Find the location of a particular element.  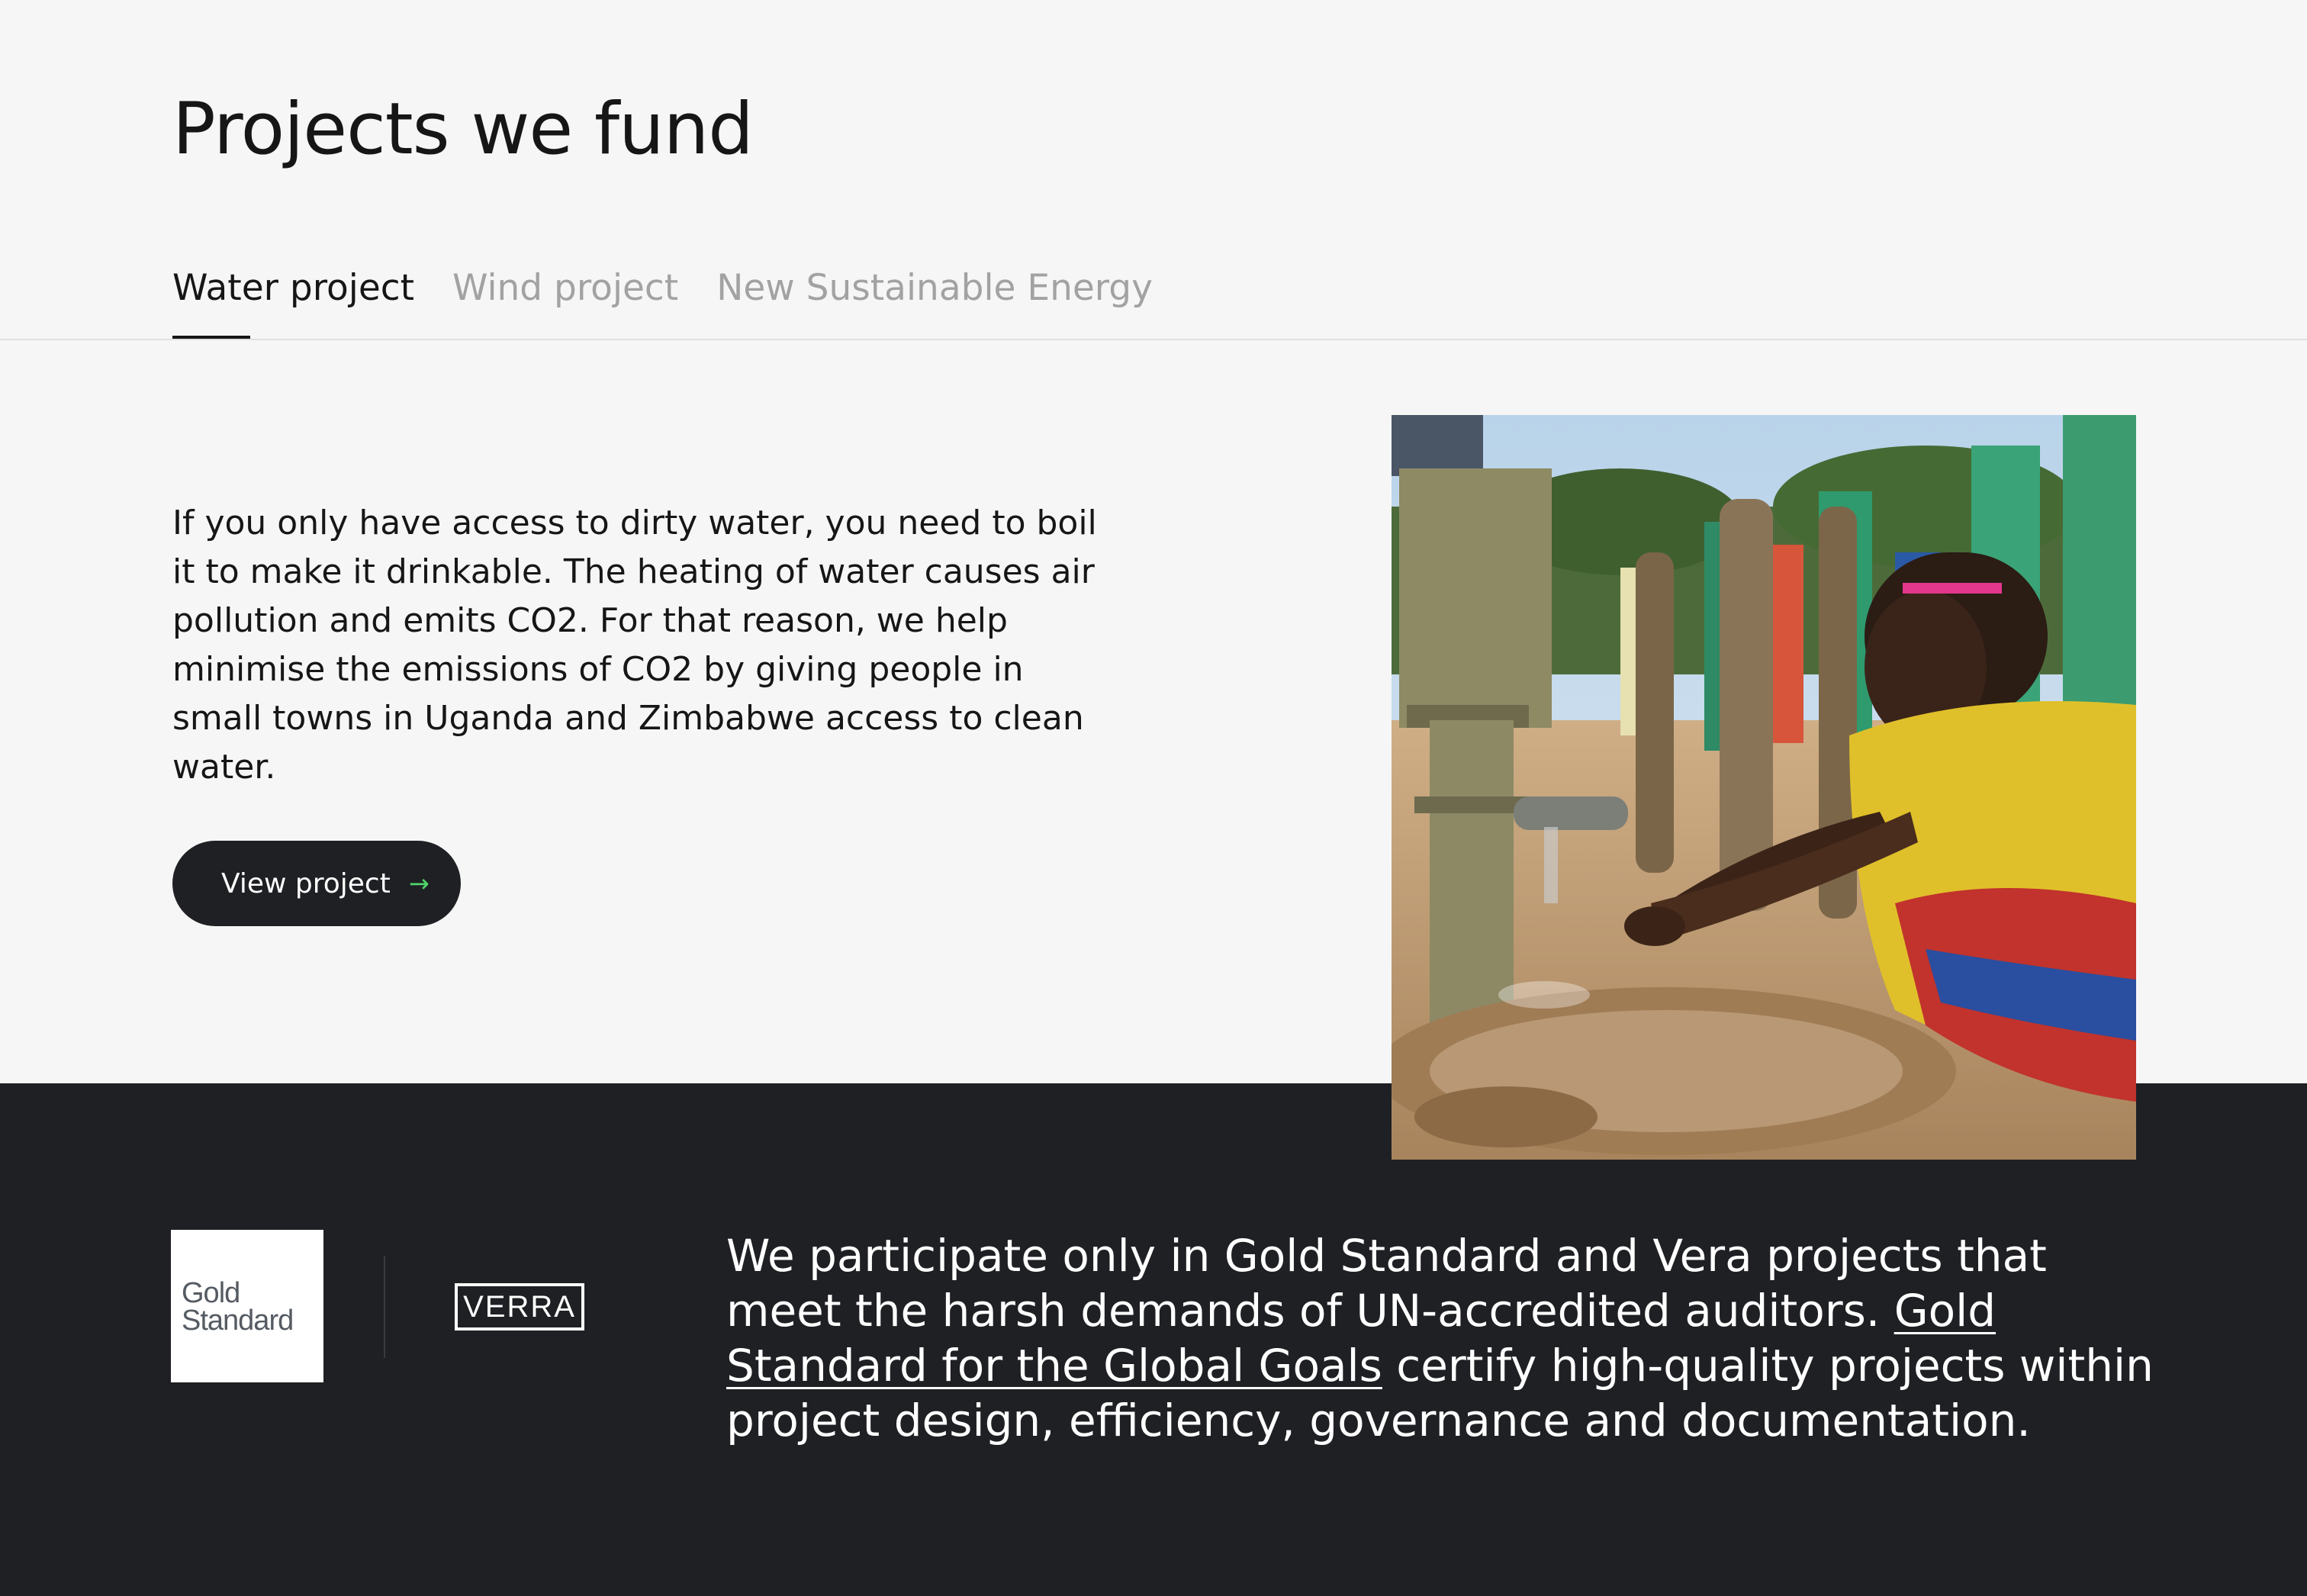

view-project-button: View project → is located at coordinates (316, 884).